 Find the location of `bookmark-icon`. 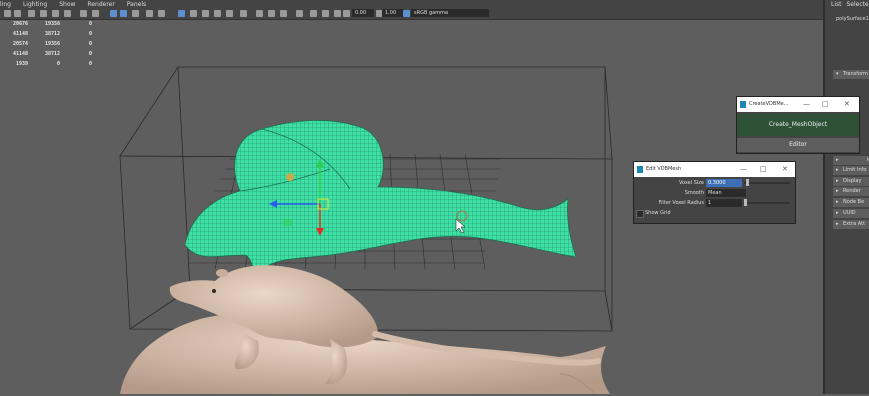

bookmark-icon is located at coordinates (31, 13).